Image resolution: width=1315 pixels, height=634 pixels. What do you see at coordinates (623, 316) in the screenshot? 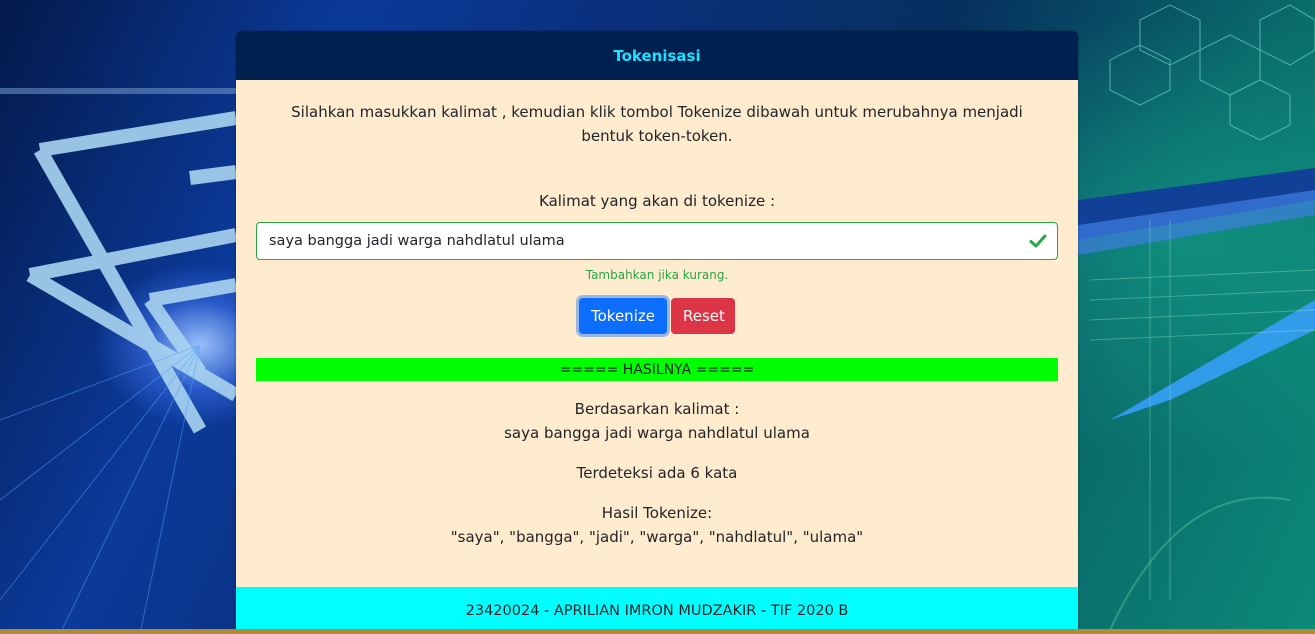
I see `tokenize-button: Tokenize` at bounding box center [623, 316].